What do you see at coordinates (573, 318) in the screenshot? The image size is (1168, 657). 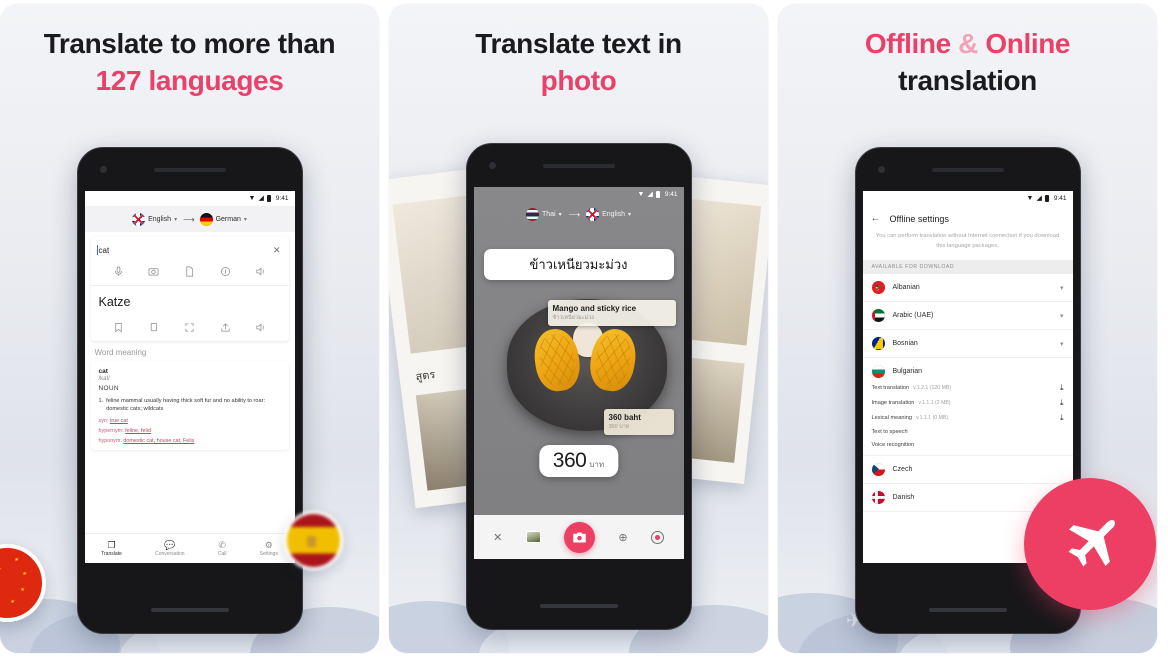 I see `translation-original: ข้าวเหนียวมะม่วง` at bounding box center [573, 318].